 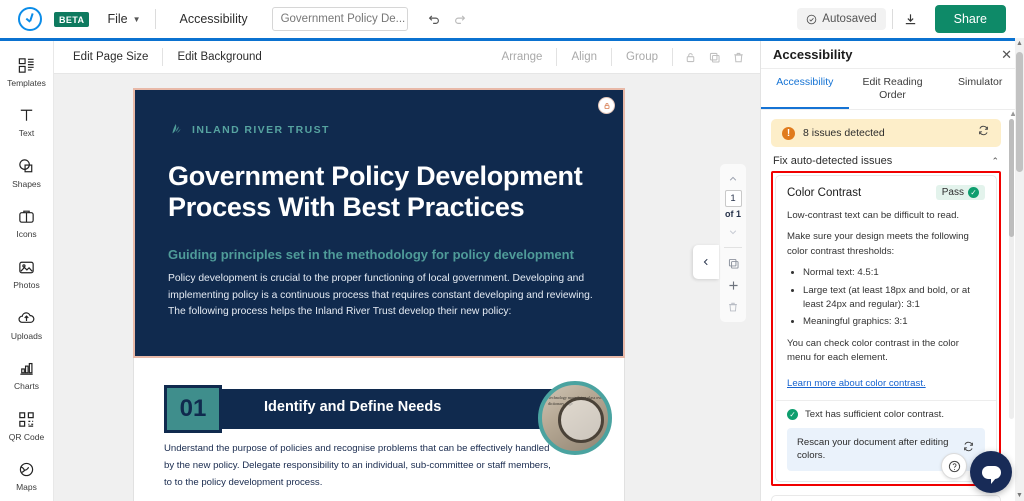 I want to click on redo-icon, so click(x=460, y=19).